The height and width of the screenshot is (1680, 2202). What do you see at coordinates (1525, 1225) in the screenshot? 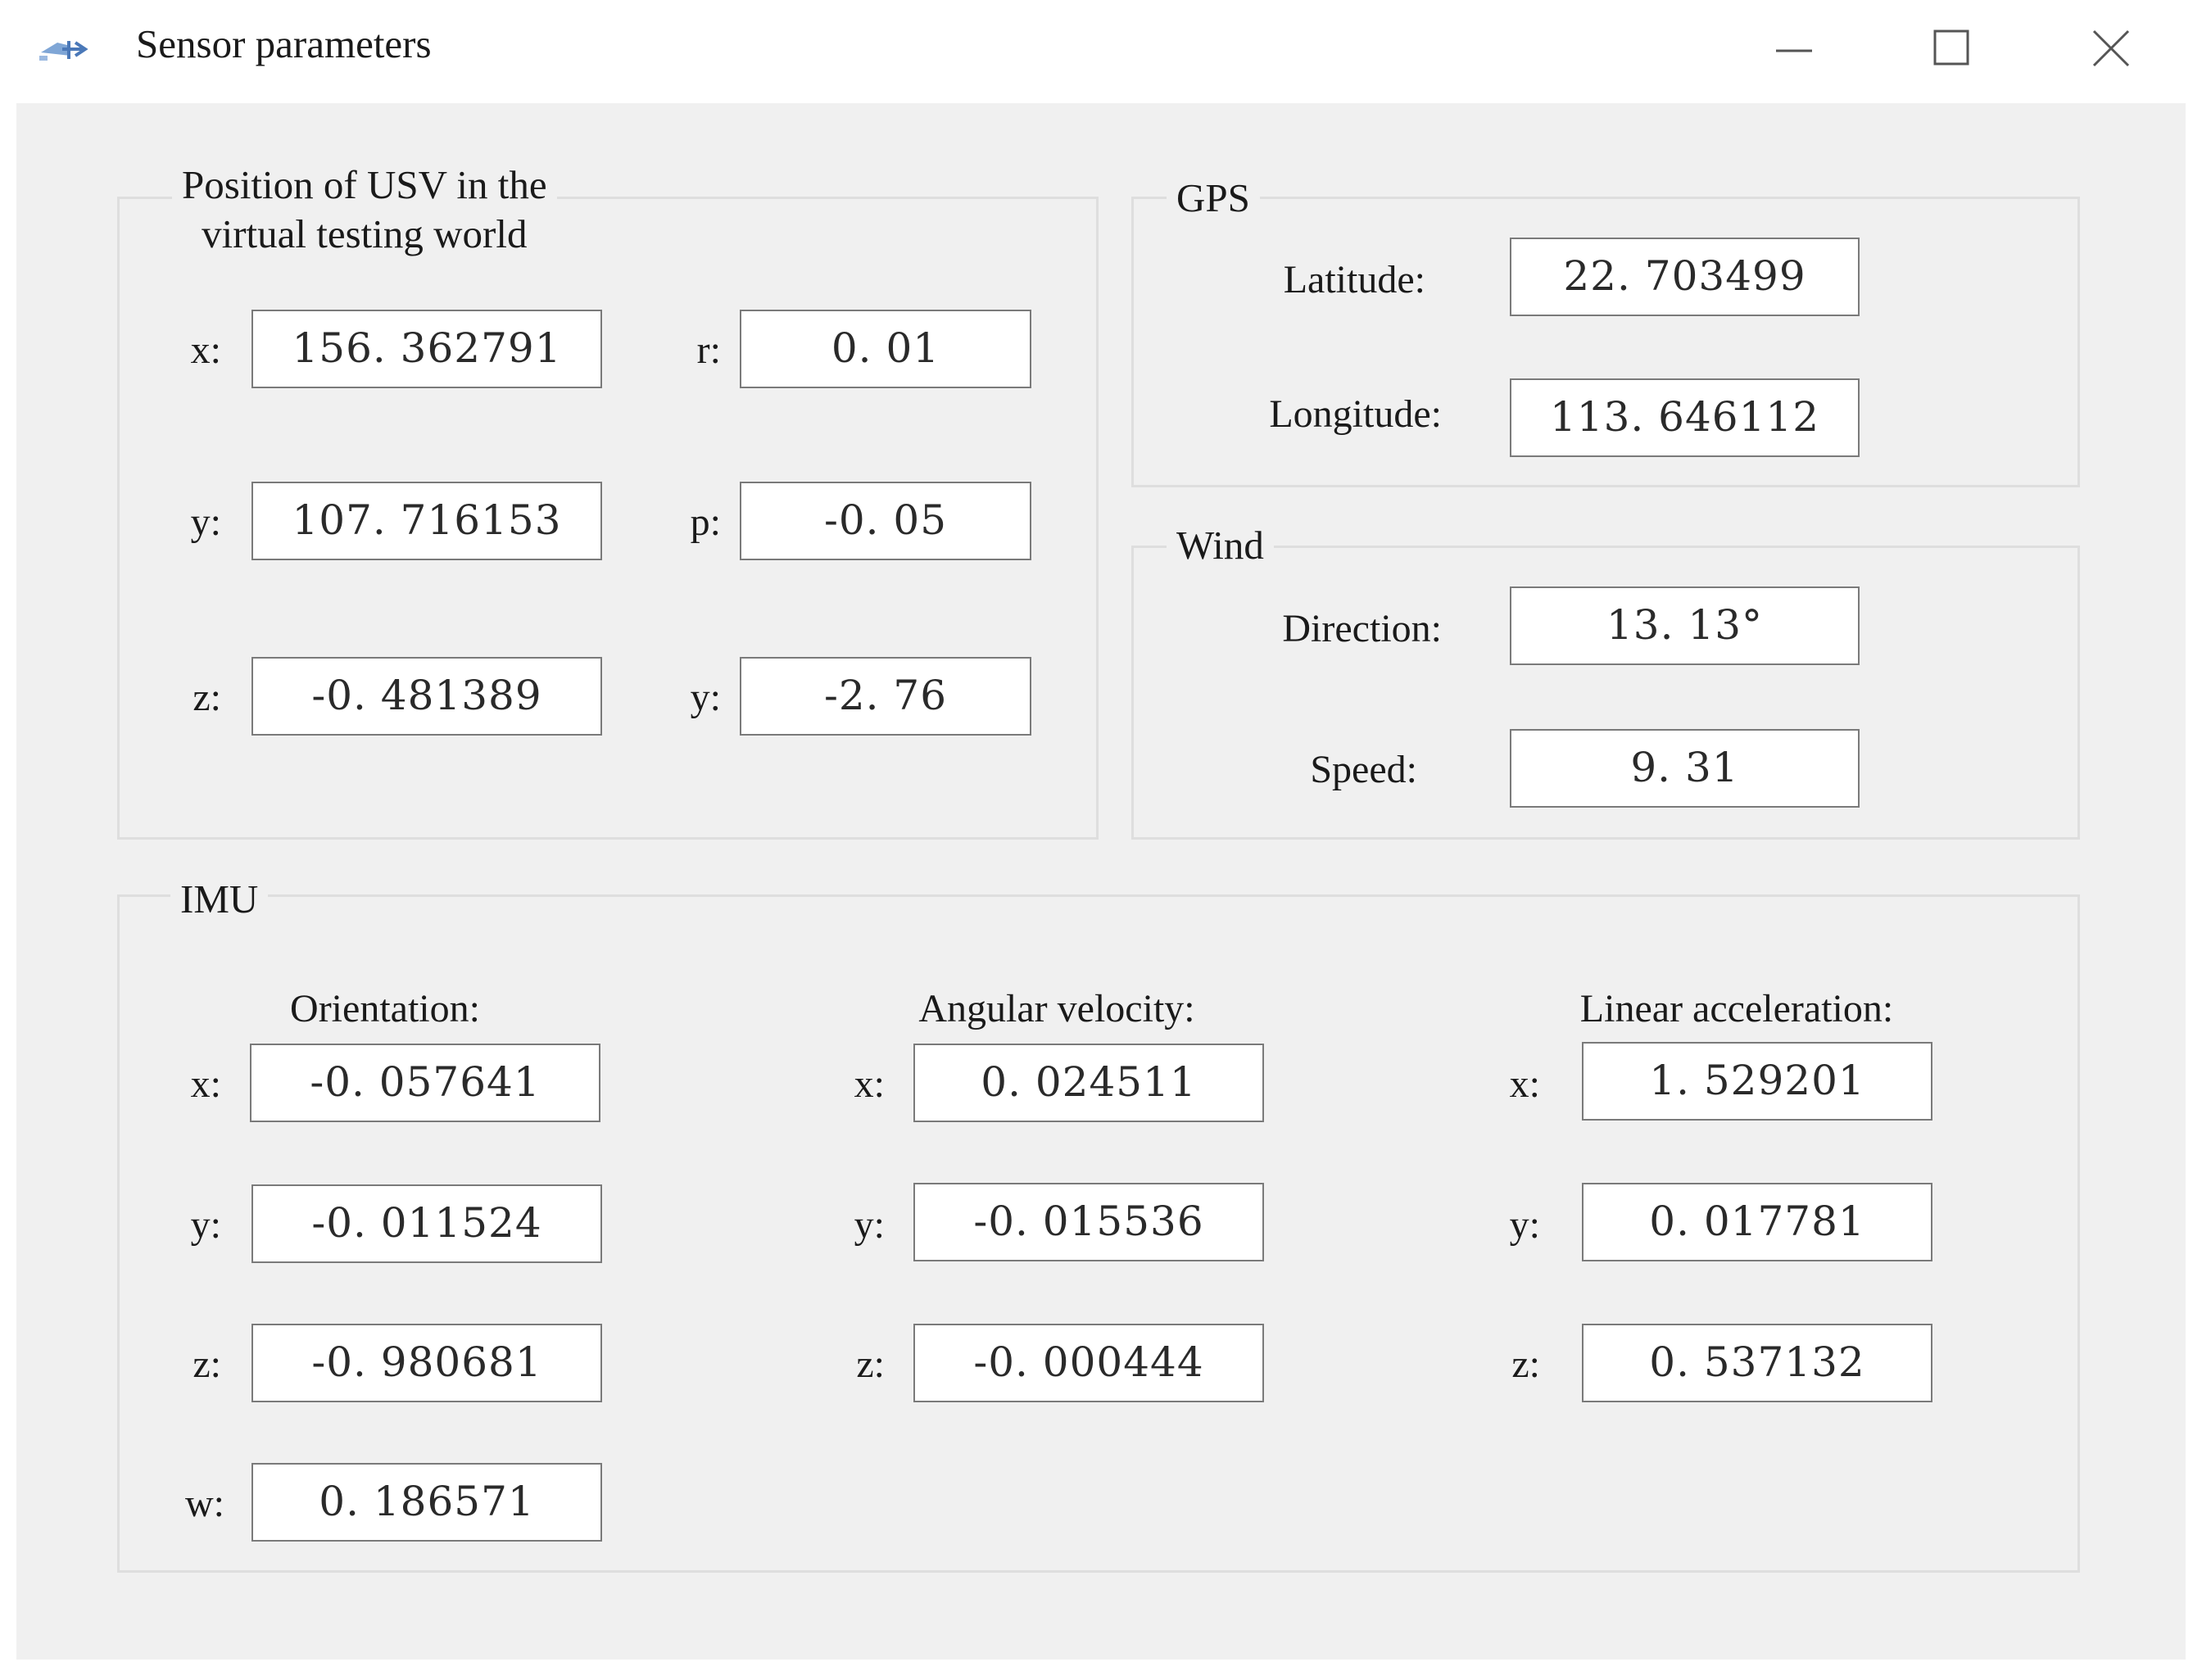
I see `linear-acceleration-y-label: y:` at bounding box center [1525, 1225].